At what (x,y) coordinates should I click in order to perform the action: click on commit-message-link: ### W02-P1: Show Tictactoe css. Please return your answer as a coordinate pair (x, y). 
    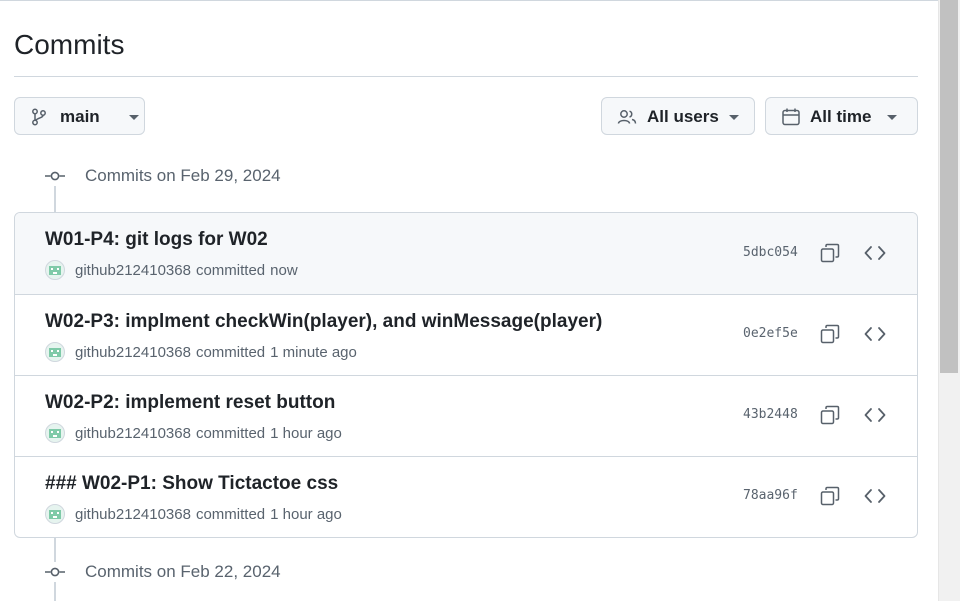
    Looking at the image, I should click on (191, 484).